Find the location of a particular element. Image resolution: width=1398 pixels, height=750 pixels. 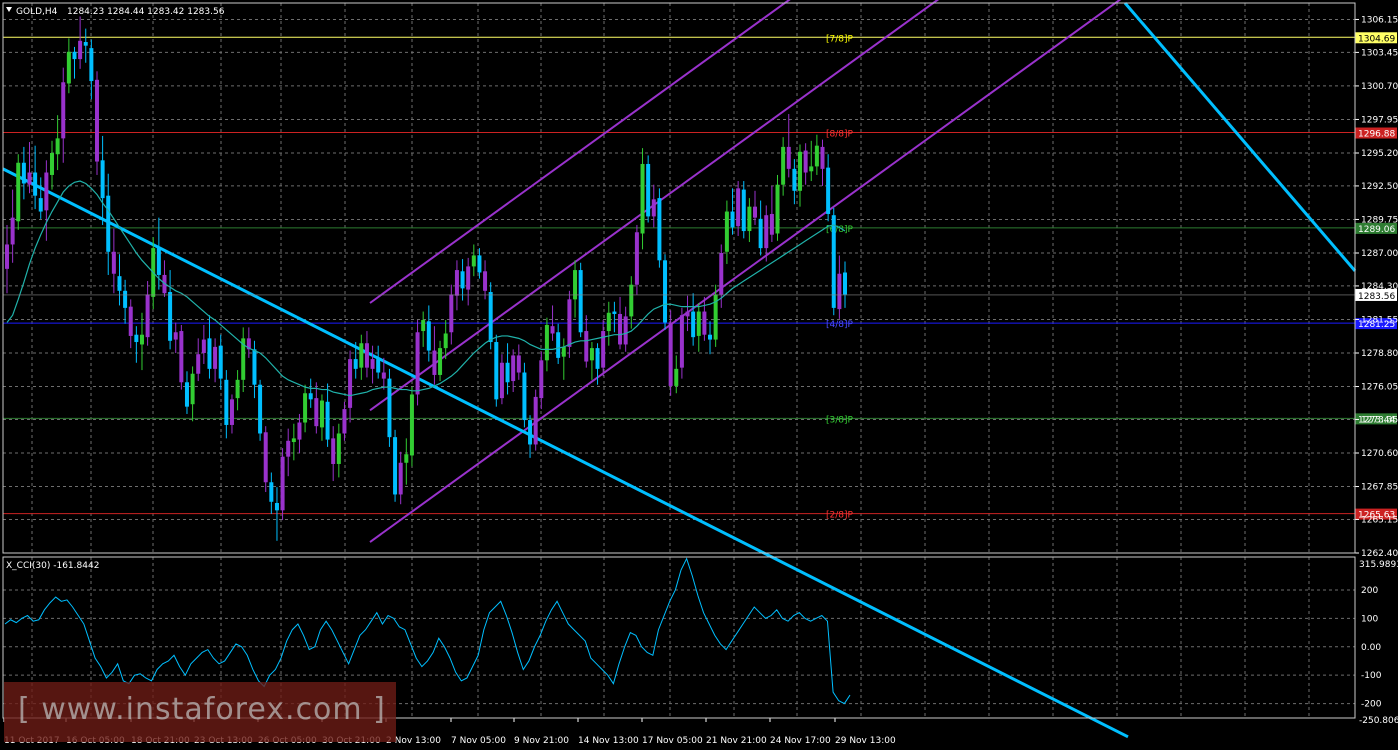

cci-scale-top: 315.9893 is located at coordinates (1378, 565).